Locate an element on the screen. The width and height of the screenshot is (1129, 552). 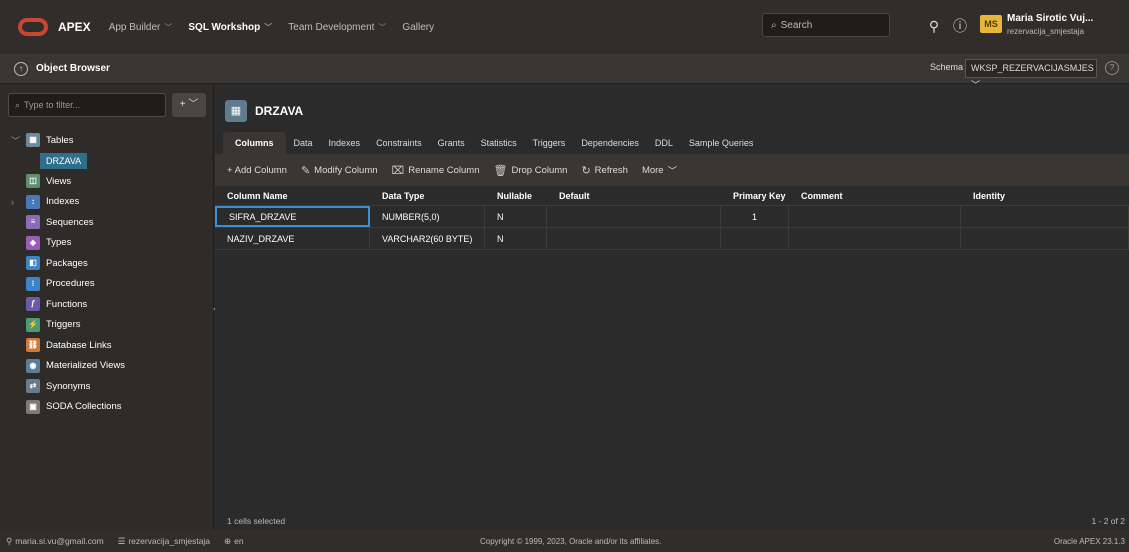
refresh-icon: ↻ is located at coordinates (586, 170).